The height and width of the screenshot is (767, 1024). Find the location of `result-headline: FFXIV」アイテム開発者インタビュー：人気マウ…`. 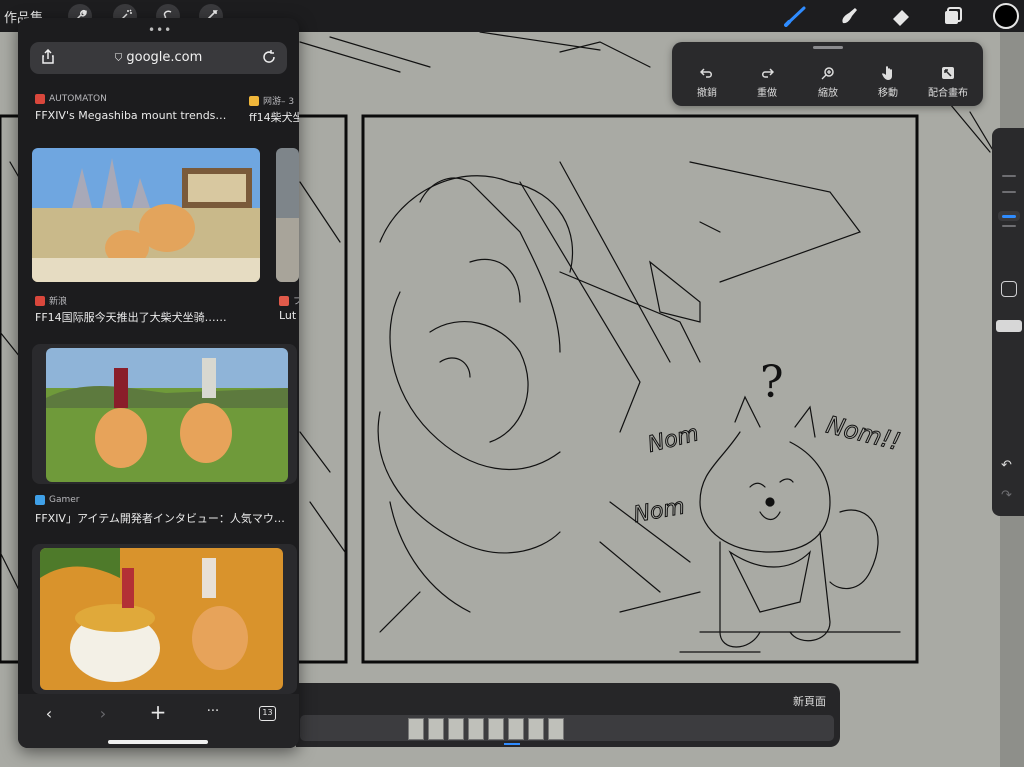

result-headline: FFXIV」アイテム開発者インタビュー：人気マウ… is located at coordinates (166, 518).